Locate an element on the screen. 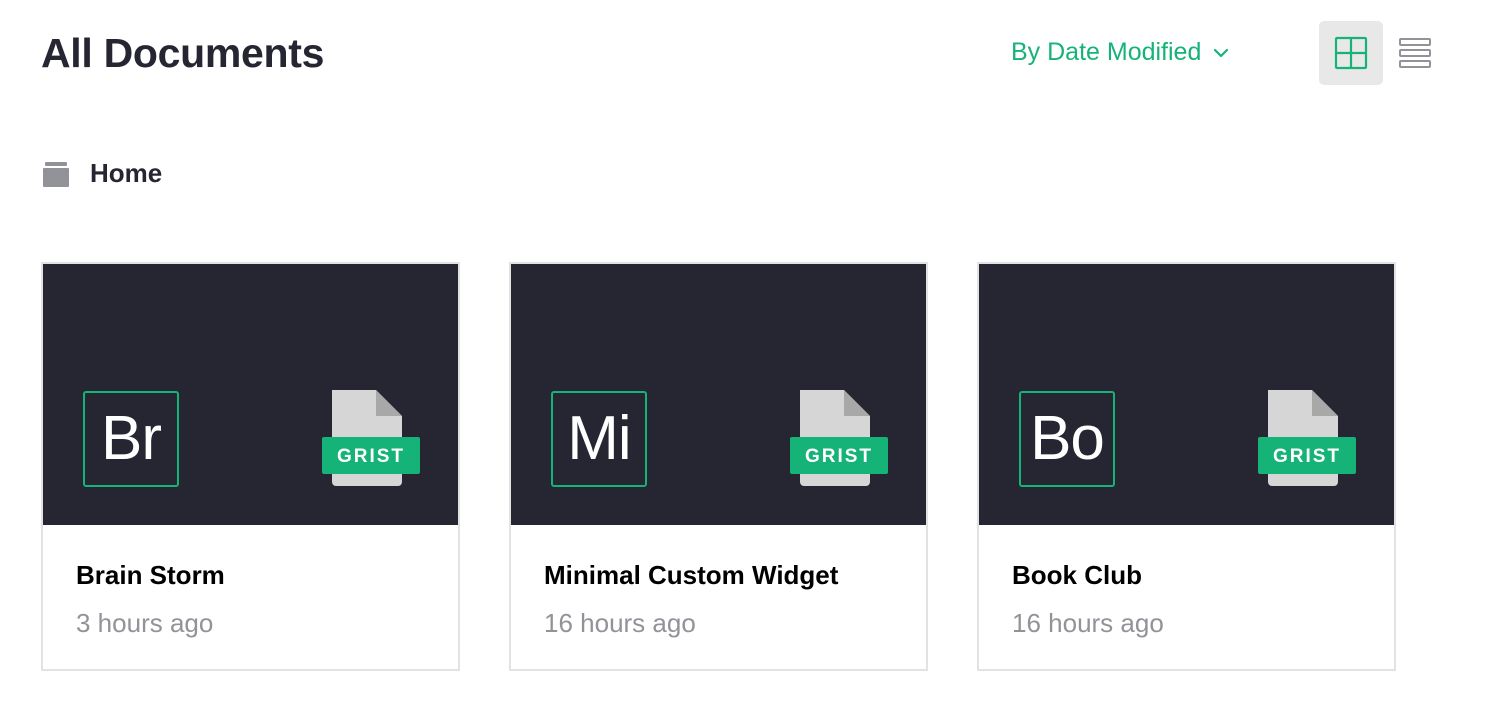  folder-icon is located at coordinates (56, 174).